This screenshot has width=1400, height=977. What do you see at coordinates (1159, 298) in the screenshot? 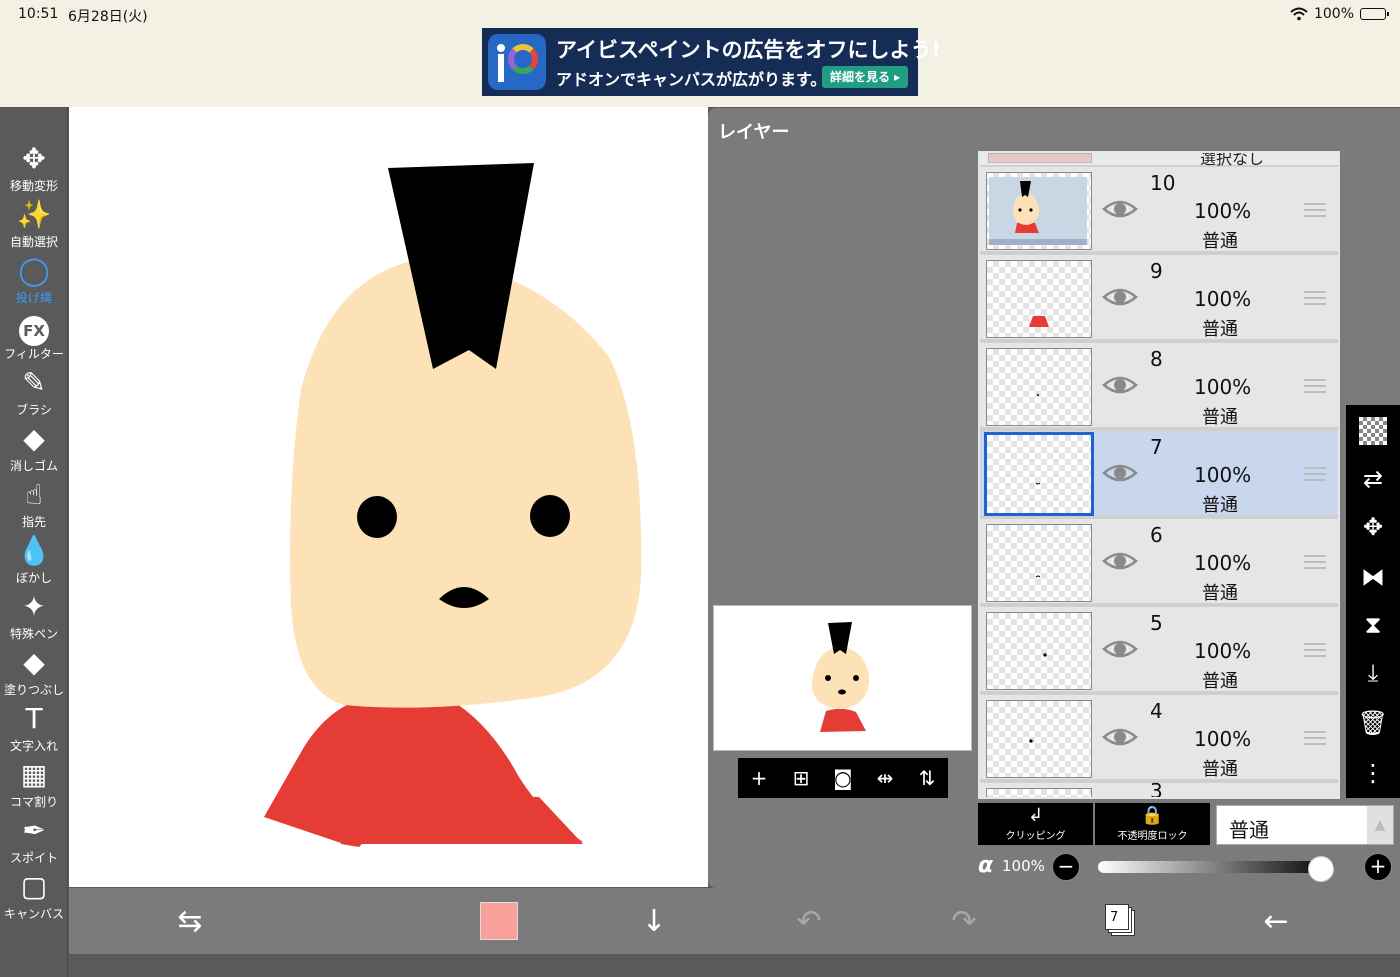
I see `layer-row: 9 100% 普通` at bounding box center [1159, 298].